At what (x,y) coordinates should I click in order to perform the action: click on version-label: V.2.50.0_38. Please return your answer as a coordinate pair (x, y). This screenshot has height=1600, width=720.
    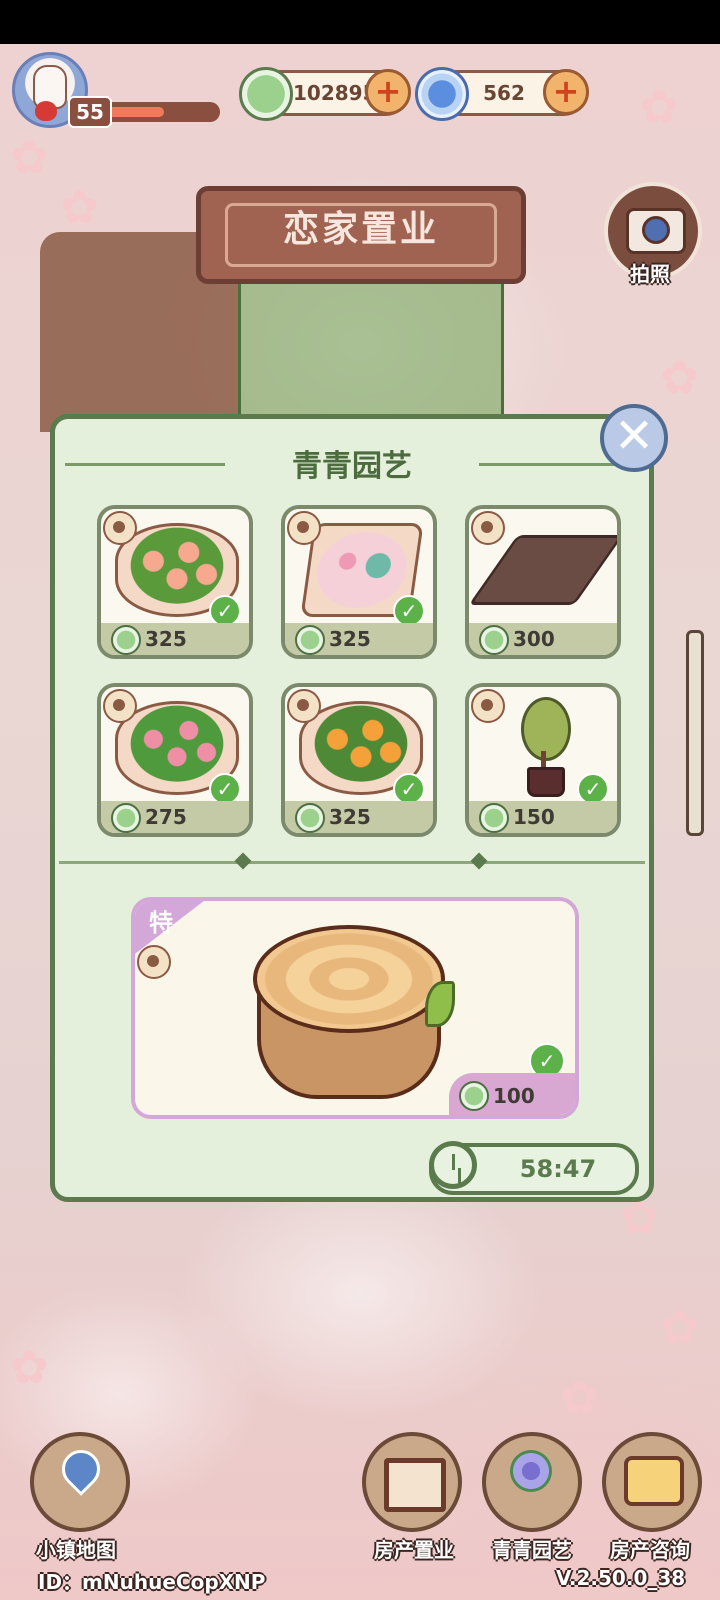
    Looking at the image, I should click on (621, 1578).